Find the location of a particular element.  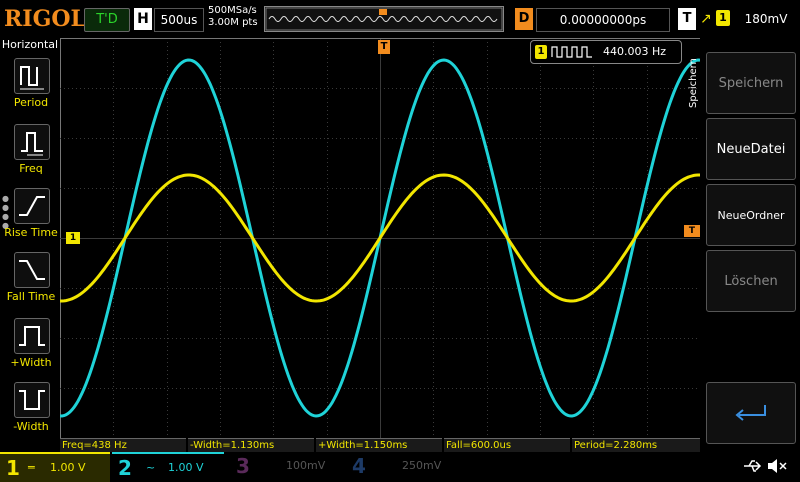

rise-time-icon is located at coordinates (32, 206).